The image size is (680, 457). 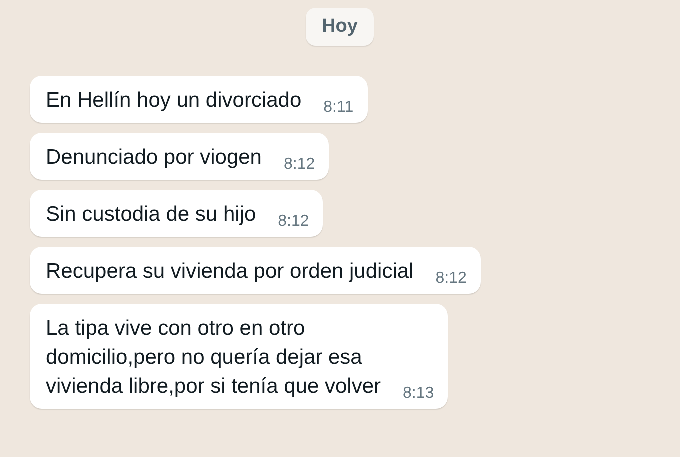 I want to click on message-text: Sin custodia de su hijo, so click(x=151, y=215).